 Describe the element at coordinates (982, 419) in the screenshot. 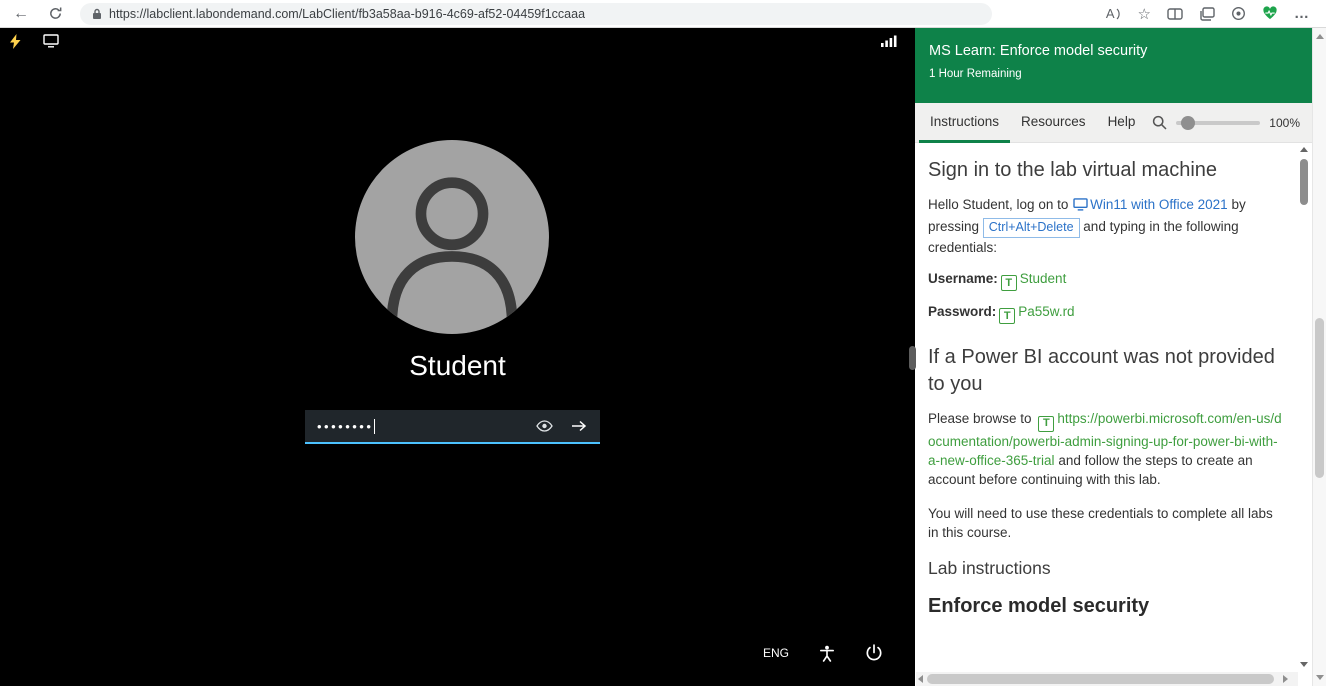

I see `p2-before: Please browse to` at that location.